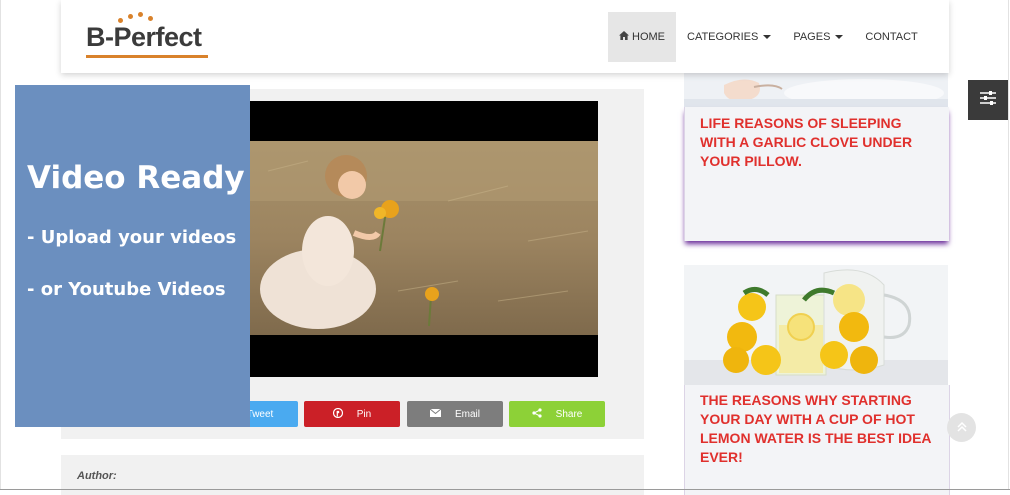 The width and height of the screenshot is (1010, 495). What do you see at coordinates (144, 37) in the screenshot?
I see `logo-text: B-Perfect` at bounding box center [144, 37].